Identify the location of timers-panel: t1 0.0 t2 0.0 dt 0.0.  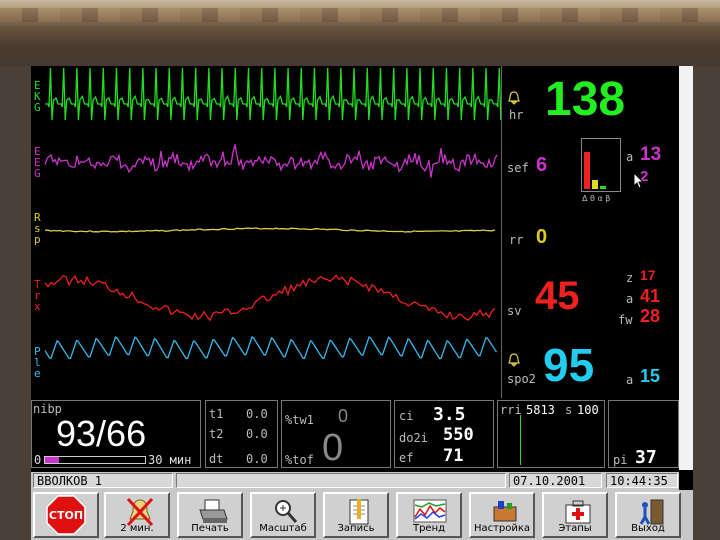
(241, 434).